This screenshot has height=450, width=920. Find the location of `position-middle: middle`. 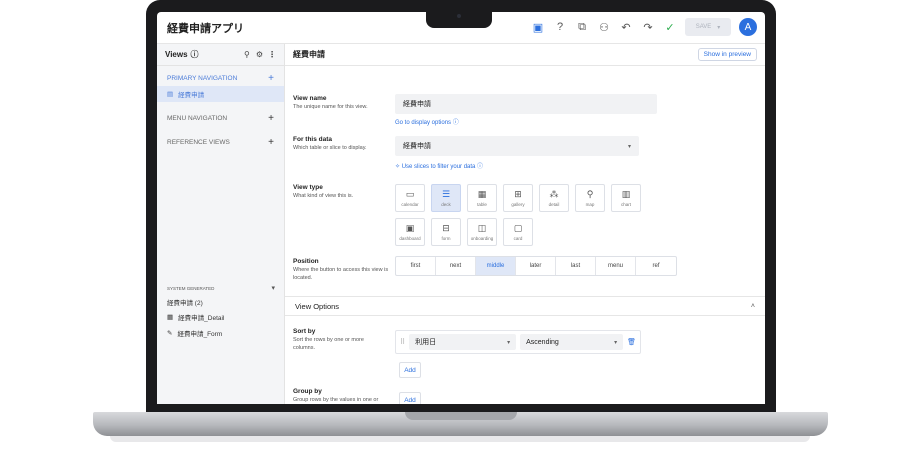

position-middle: middle is located at coordinates (496, 266).